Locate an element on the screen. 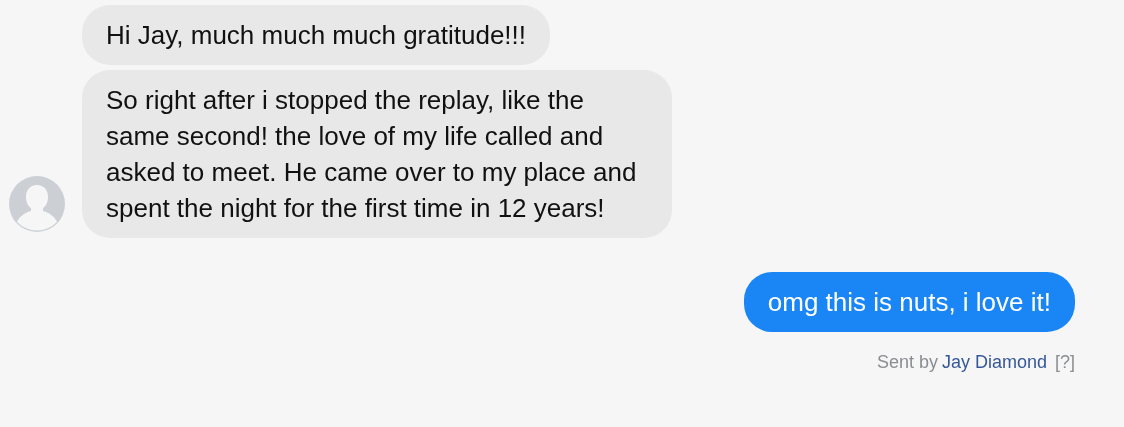 This screenshot has width=1124, height=427. sender-link: Jay Diamond is located at coordinates (994, 362).